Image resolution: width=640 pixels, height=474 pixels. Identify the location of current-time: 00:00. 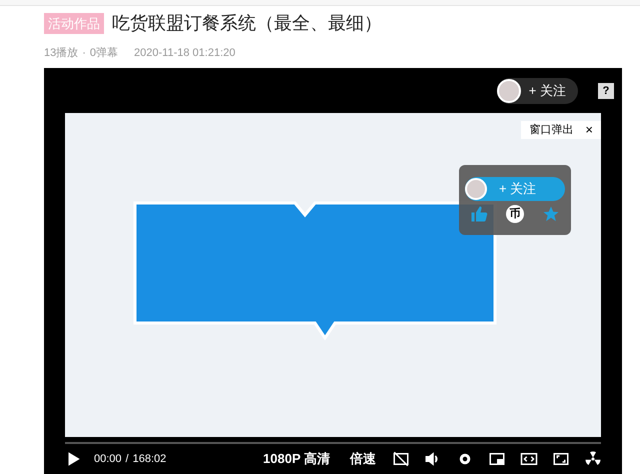
(108, 459).